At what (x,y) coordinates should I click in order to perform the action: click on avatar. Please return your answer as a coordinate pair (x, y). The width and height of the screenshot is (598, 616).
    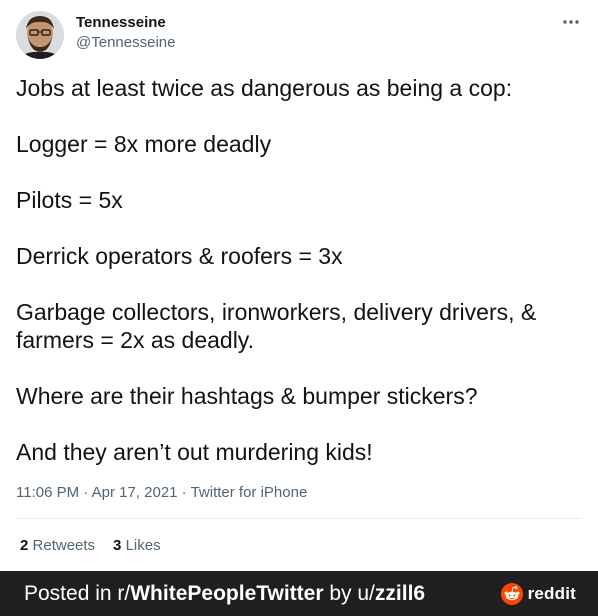
    Looking at the image, I should click on (40, 35).